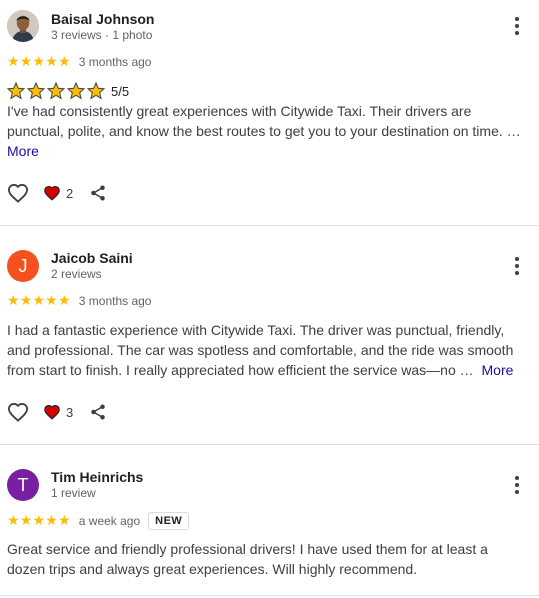  Describe the element at coordinates (73, 493) in the screenshot. I see `reviewer-meta: 1 review` at that location.